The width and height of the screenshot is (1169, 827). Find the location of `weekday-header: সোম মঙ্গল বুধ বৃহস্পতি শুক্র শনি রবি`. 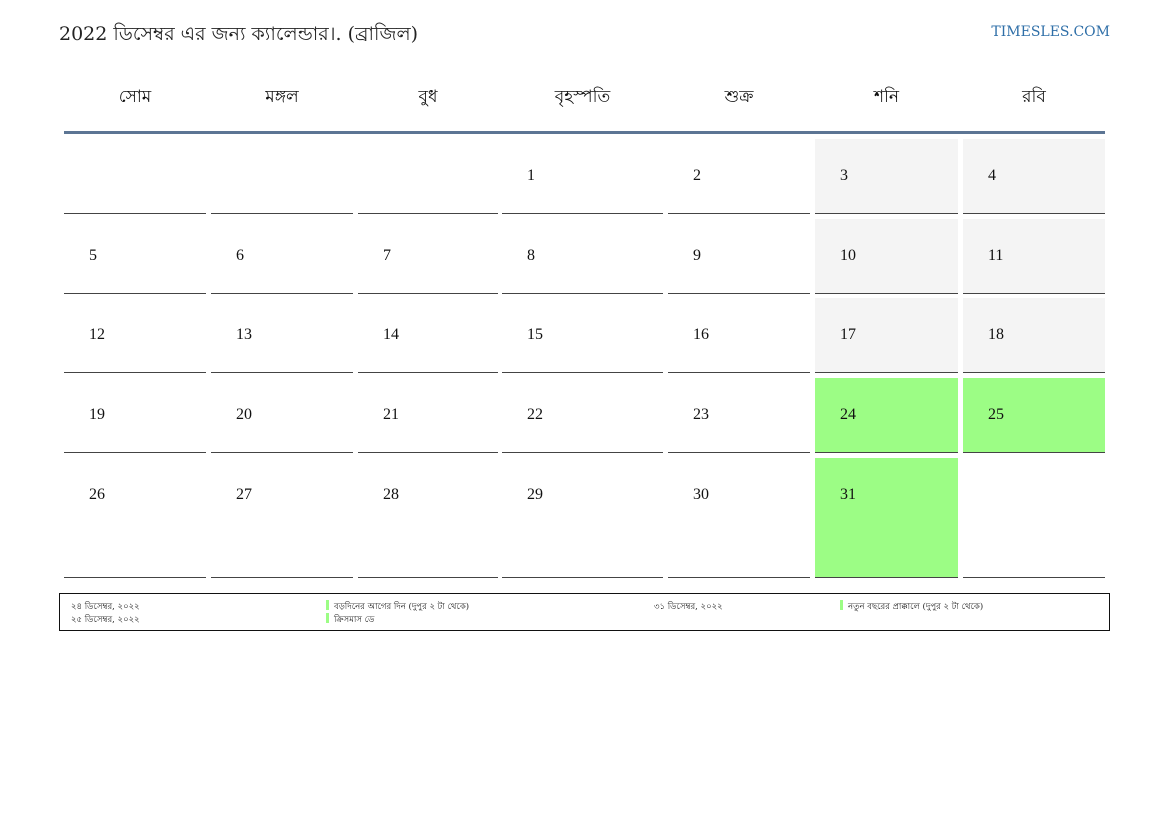

weekday-header: সোম মঙ্গল বুধ বৃহস্পতি শুক্র শনি রবি is located at coordinates (584, 98).